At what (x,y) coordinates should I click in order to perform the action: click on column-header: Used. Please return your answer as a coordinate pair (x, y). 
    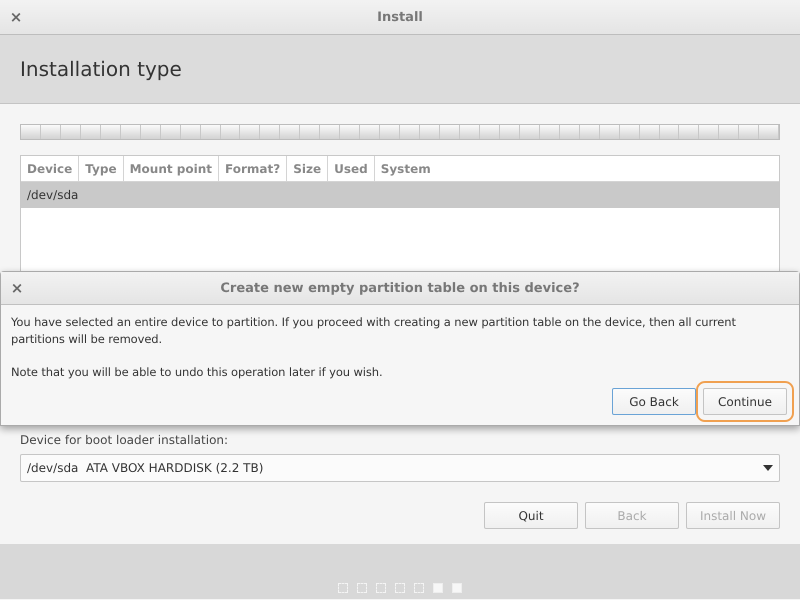
    Looking at the image, I should click on (351, 168).